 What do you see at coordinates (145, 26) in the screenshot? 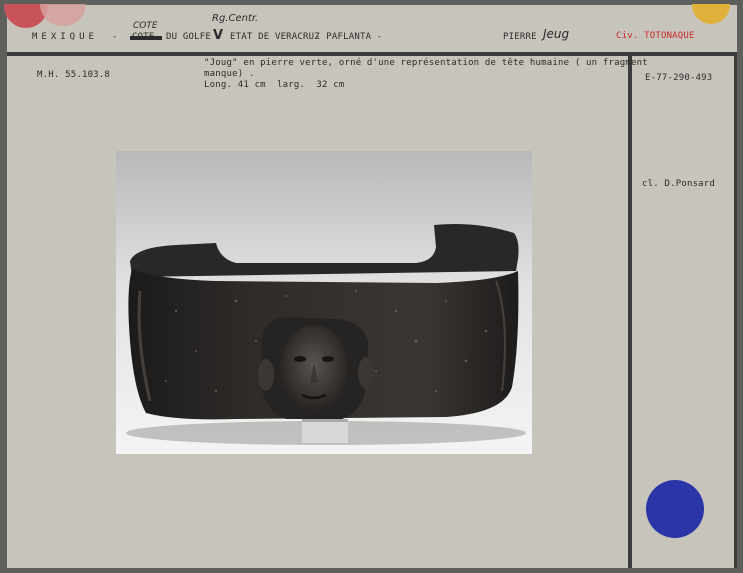
I see `cote-handwritten: COTE` at bounding box center [145, 26].